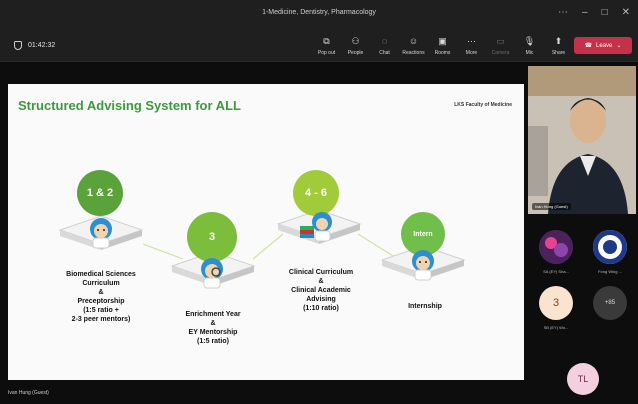 The height and width of the screenshot is (404, 638). I want to click on node-1-line-1: Biomedical Sciences, so click(101, 274).